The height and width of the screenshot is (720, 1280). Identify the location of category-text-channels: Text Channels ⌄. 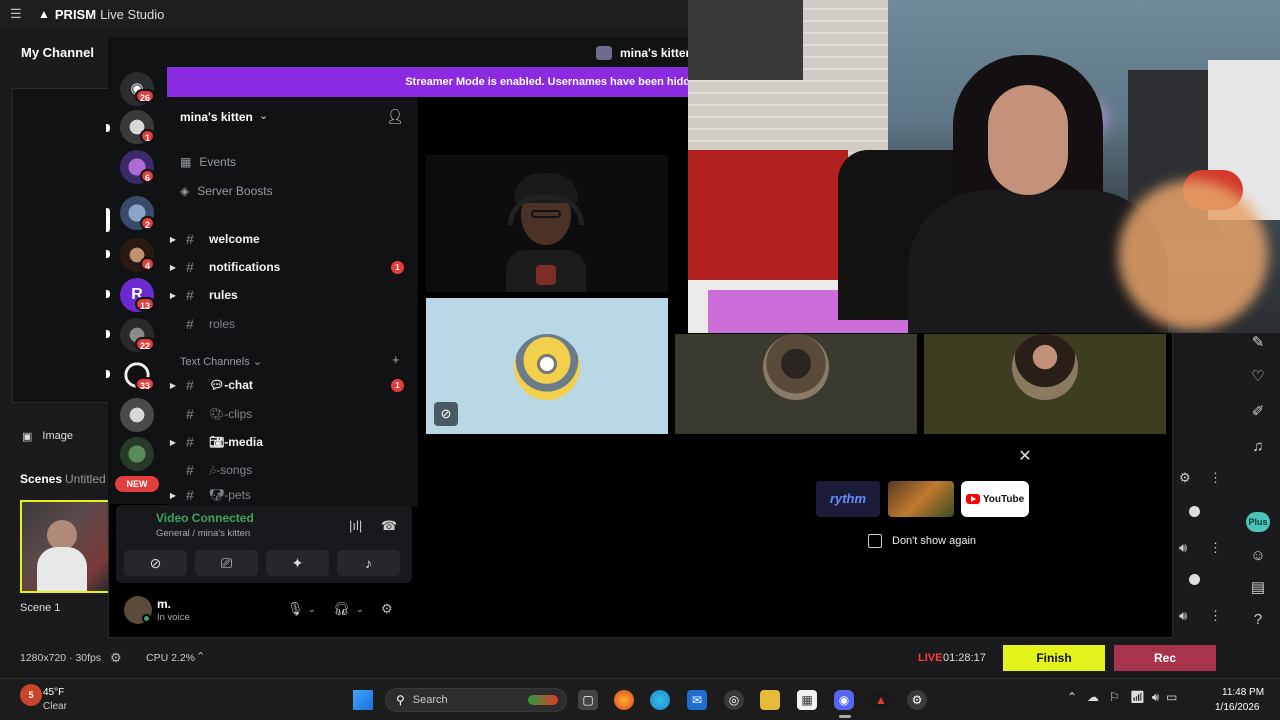
(221, 361).